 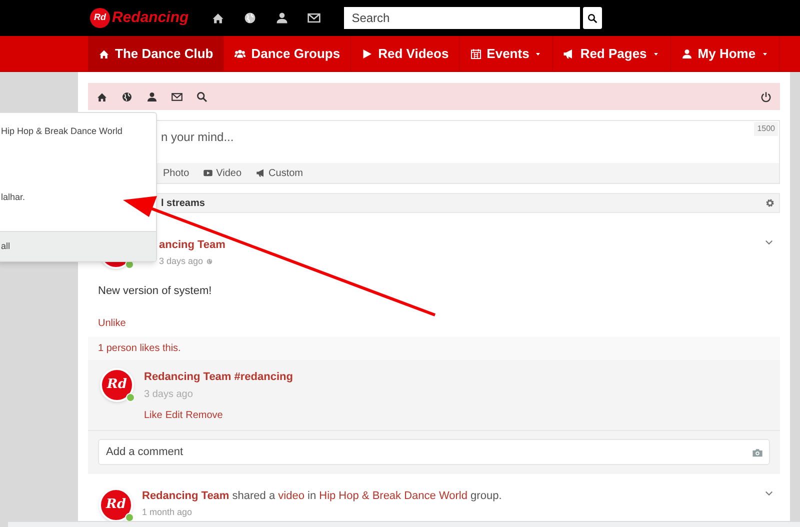 I want to click on logo: Rd Redancing, so click(x=139, y=18).